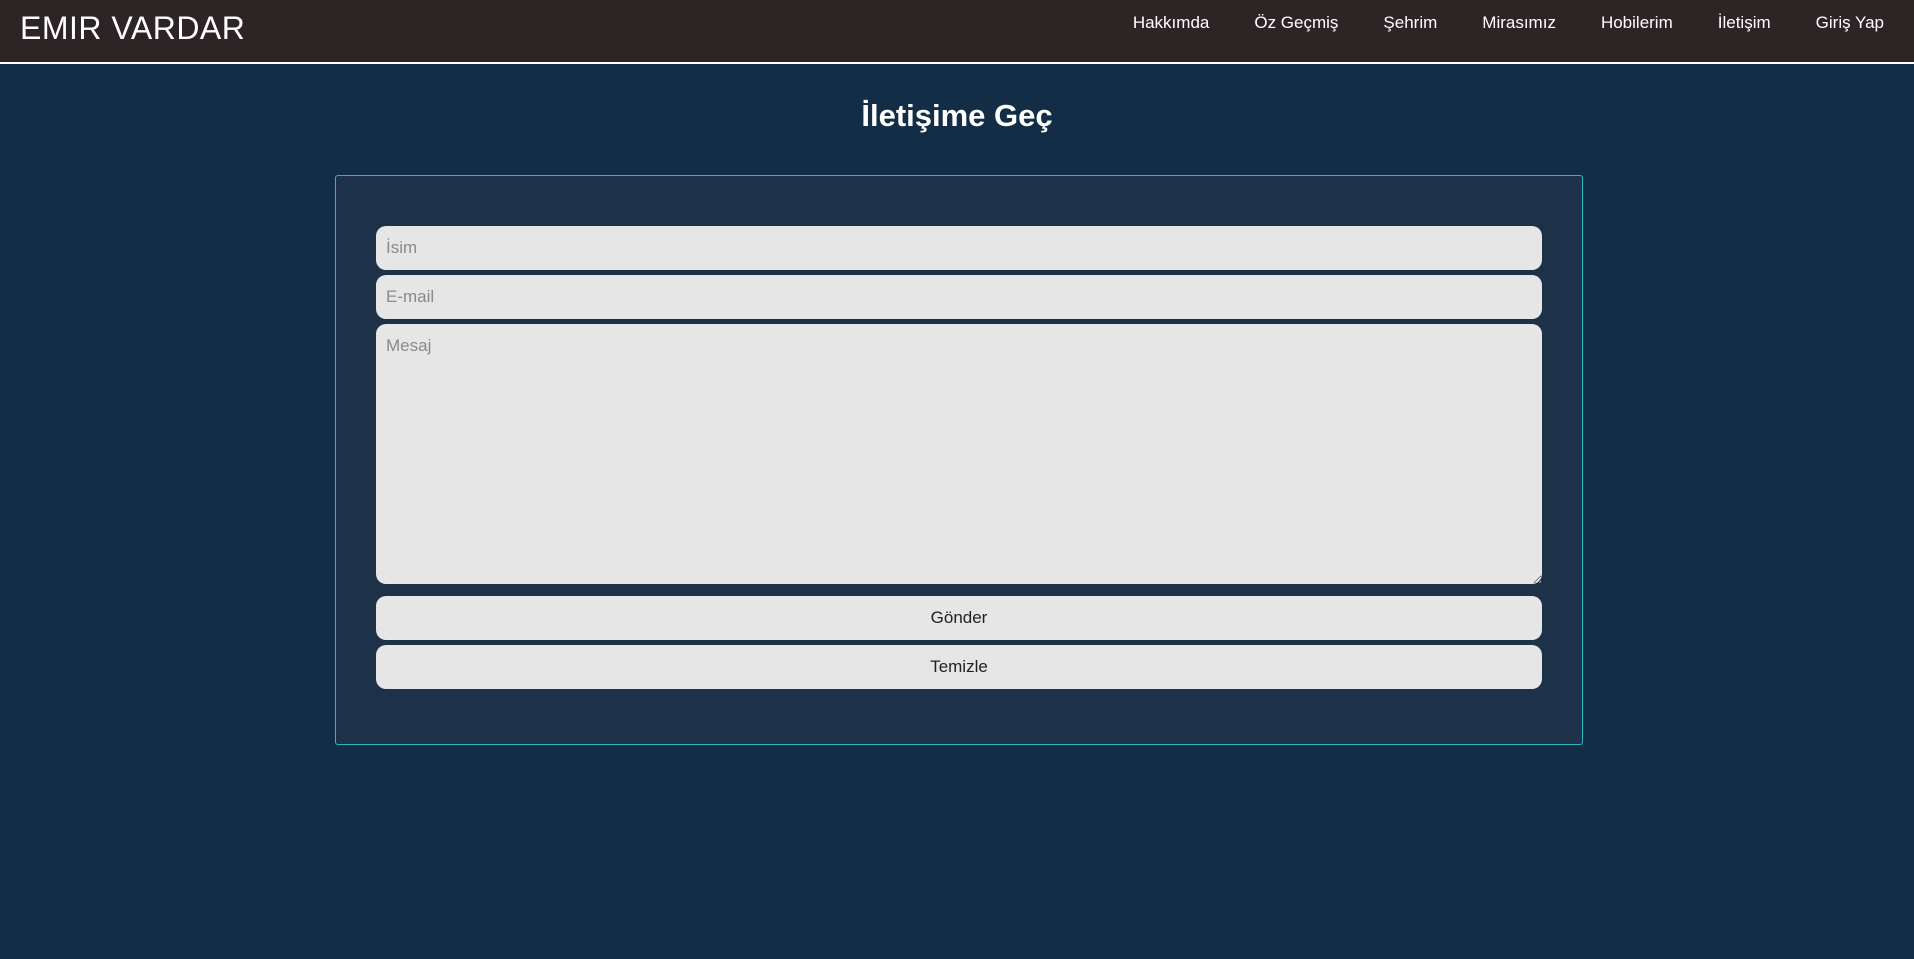 The width and height of the screenshot is (1914, 959). Describe the element at coordinates (1171, 23) in the screenshot. I see `nav-link-hakkimda: Hakkımda` at that location.